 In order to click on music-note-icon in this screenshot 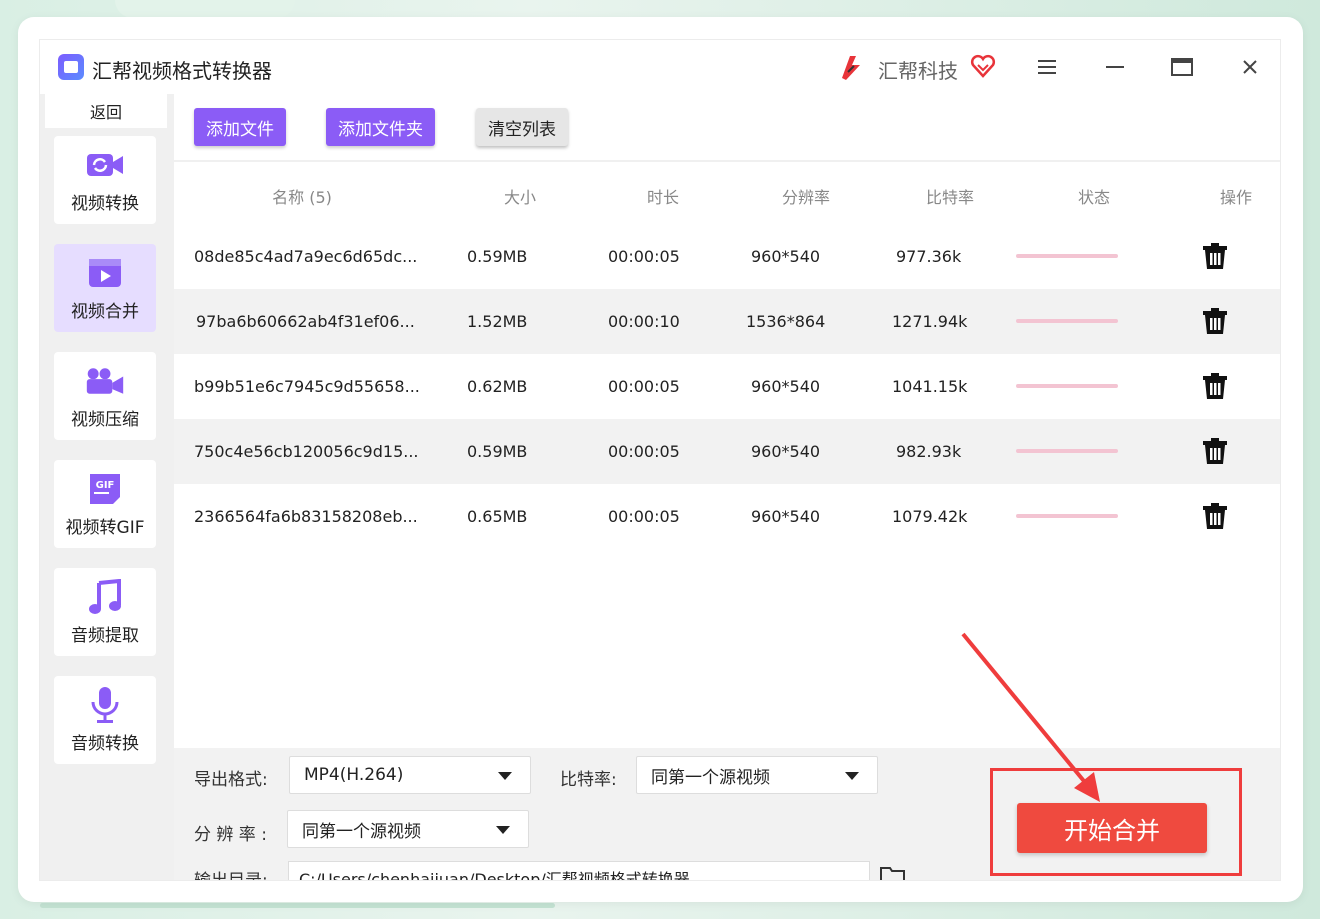, I will do `click(105, 596)`.